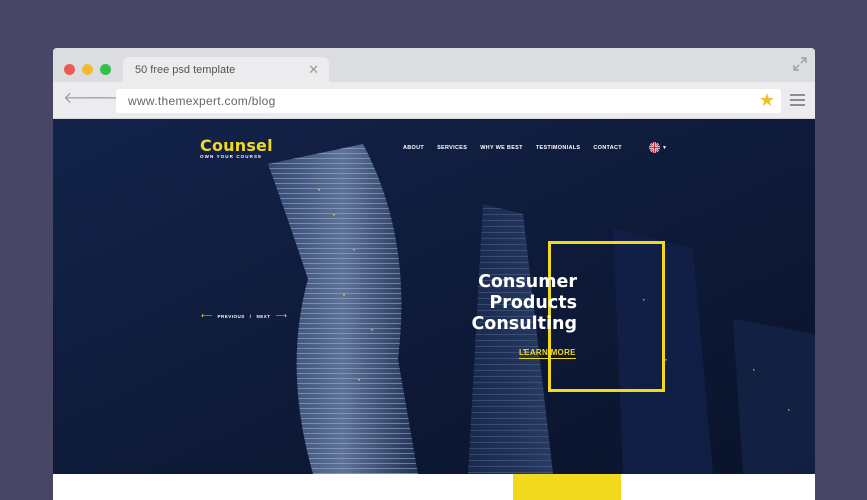  Describe the element at coordinates (434, 487) in the screenshot. I see `next-section` at that location.